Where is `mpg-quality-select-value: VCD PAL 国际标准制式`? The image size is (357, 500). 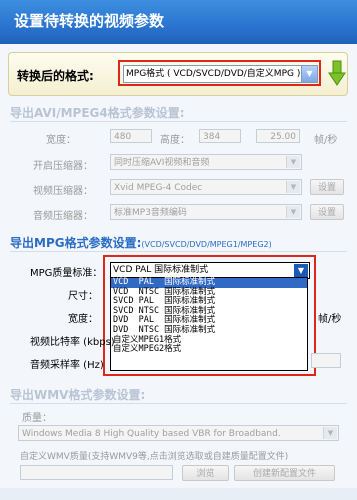 mpg-quality-select-value: VCD PAL 国际标准制式 is located at coordinates (161, 270).